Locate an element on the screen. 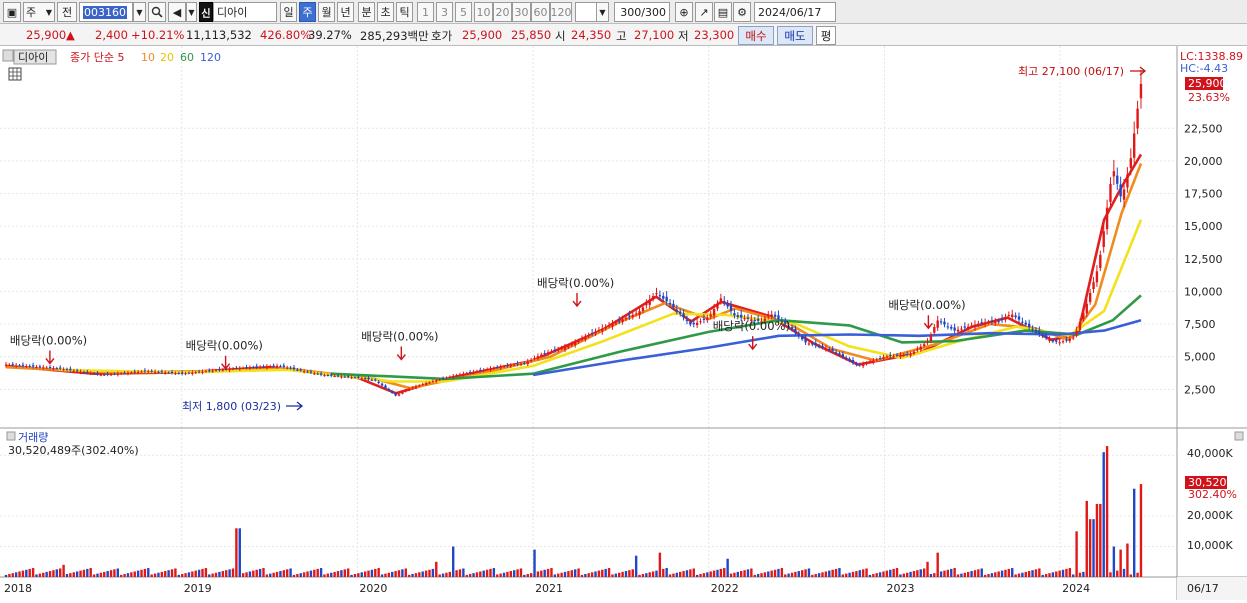  interval-30: 30 is located at coordinates (521, 12).